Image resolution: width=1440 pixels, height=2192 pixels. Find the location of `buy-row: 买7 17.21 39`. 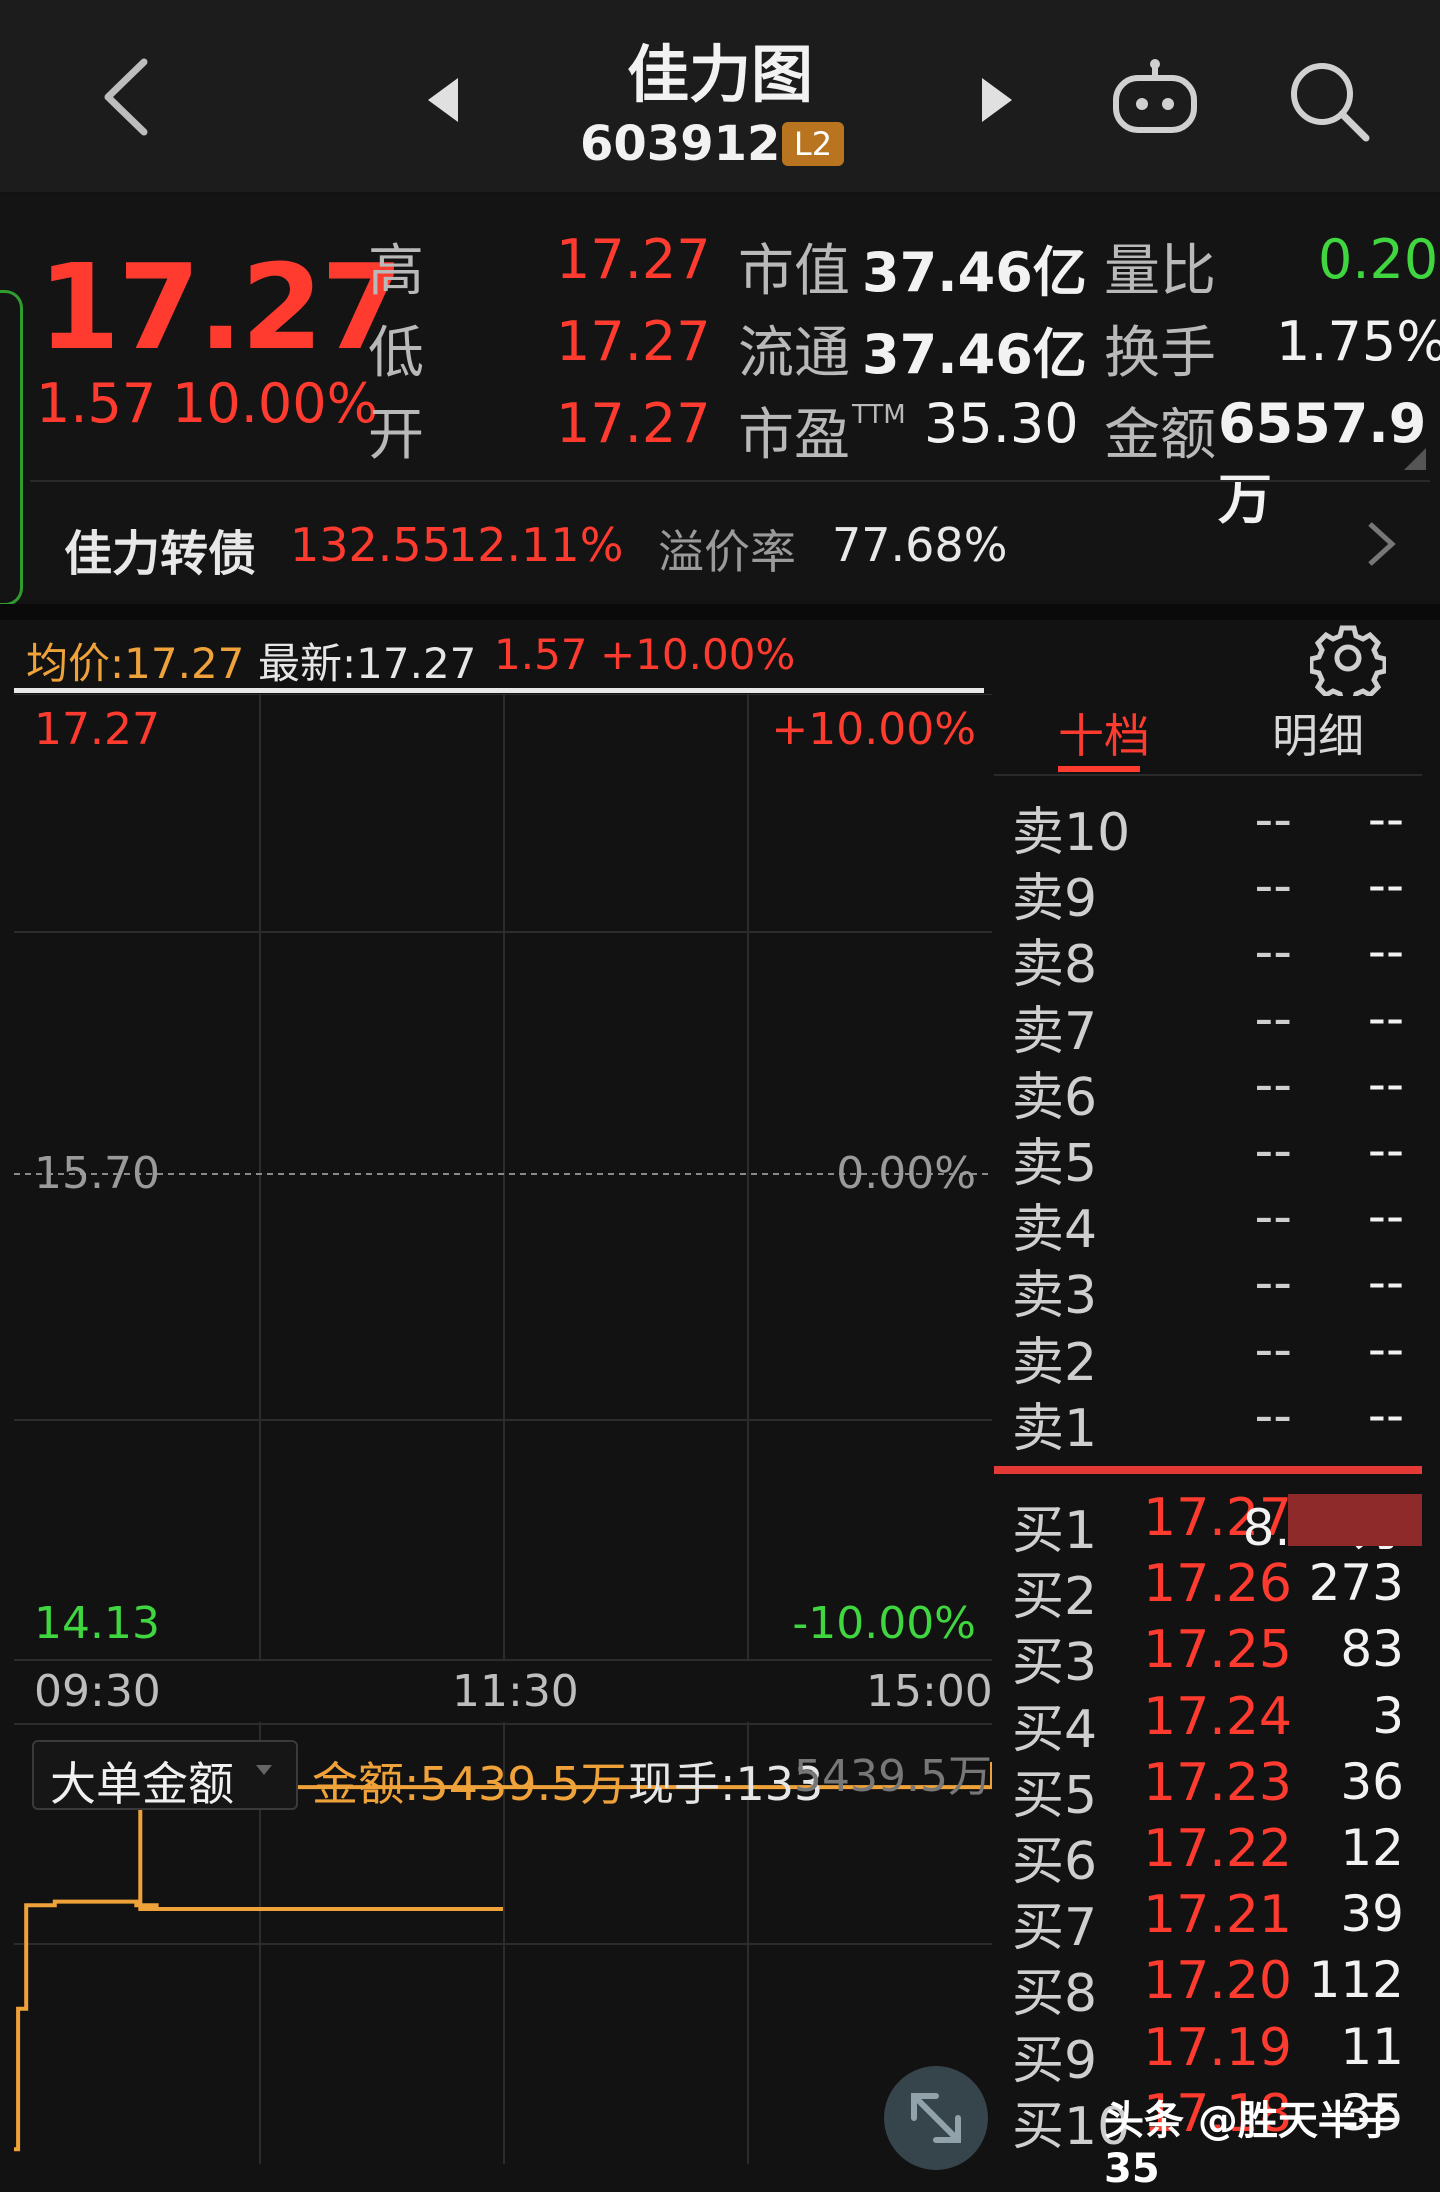

buy-row: 买7 17.21 39 is located at coordinates (1212, 1921).